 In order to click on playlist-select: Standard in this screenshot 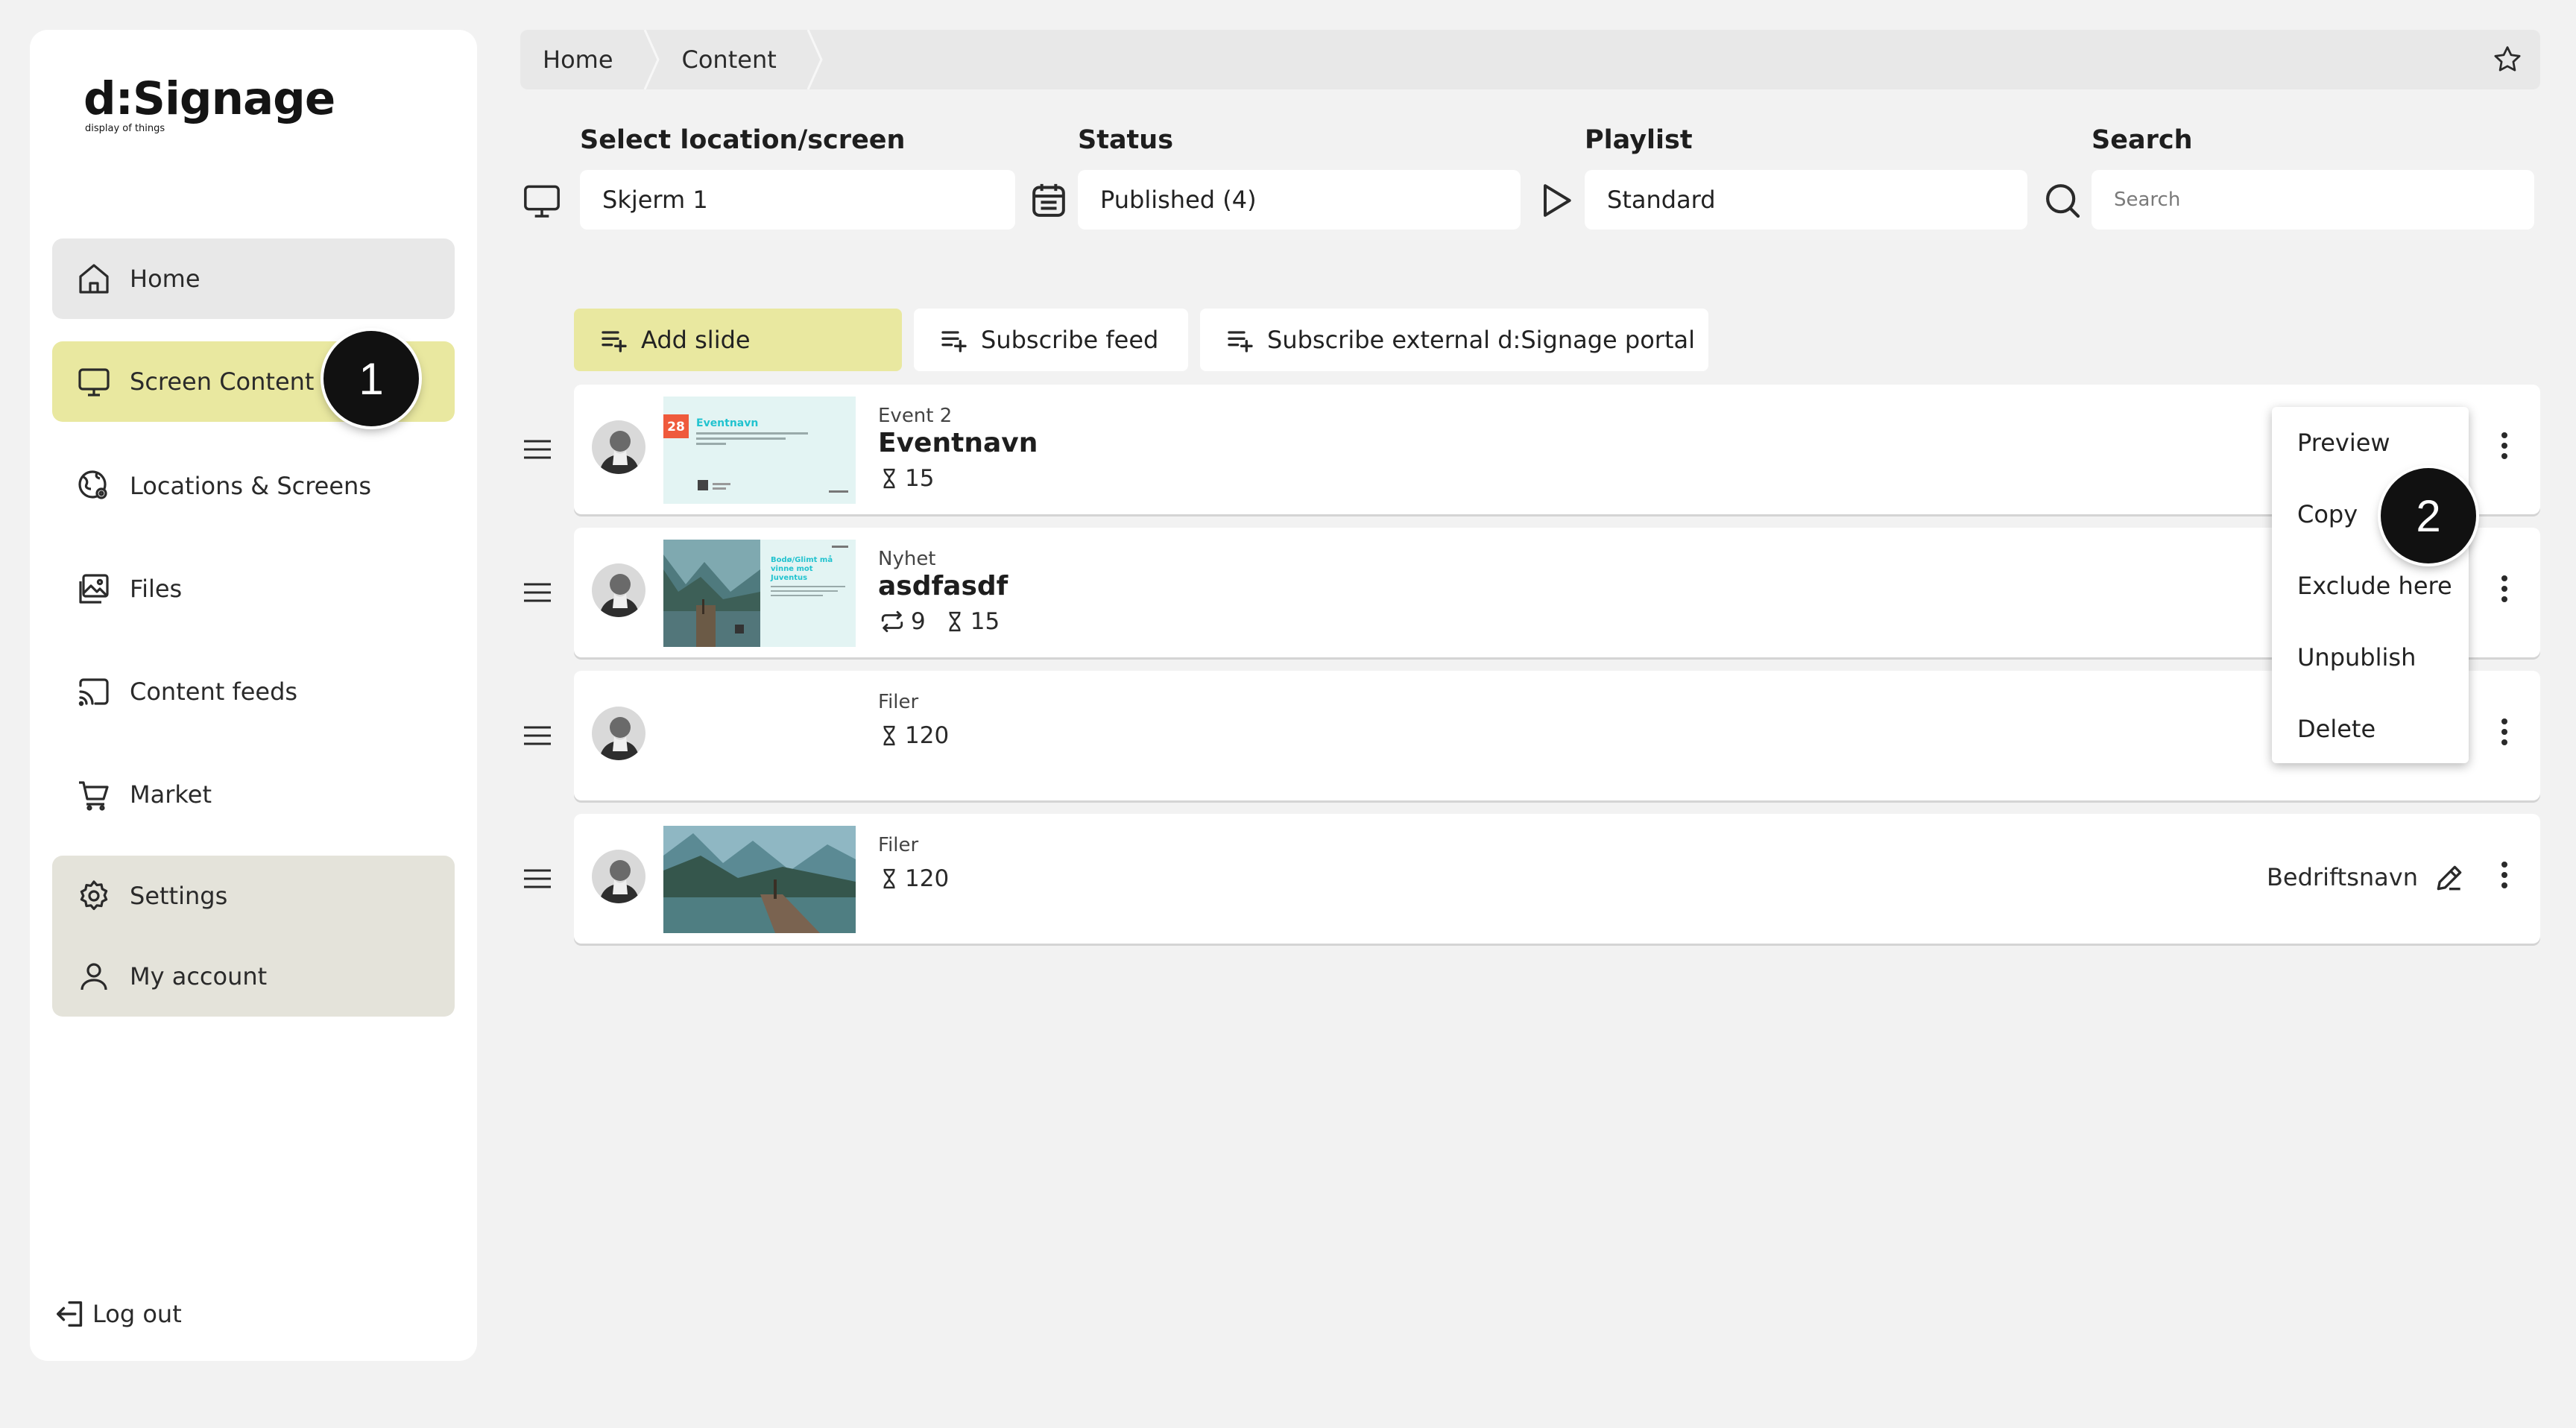, I will do `click(1806, 200)`.